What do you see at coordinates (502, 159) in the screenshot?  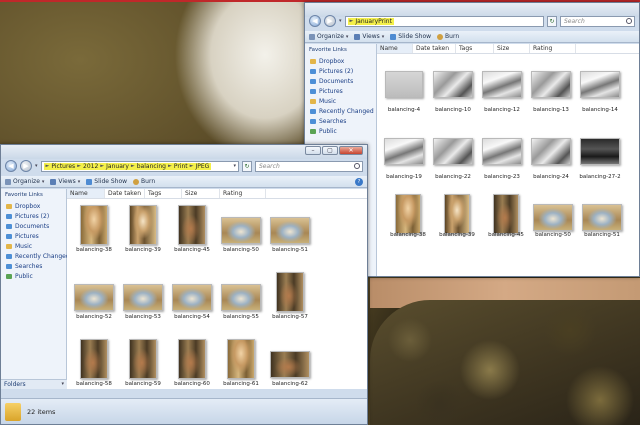 I see `file-thumbnail: balancing-23` at bounding box center [502, 159].